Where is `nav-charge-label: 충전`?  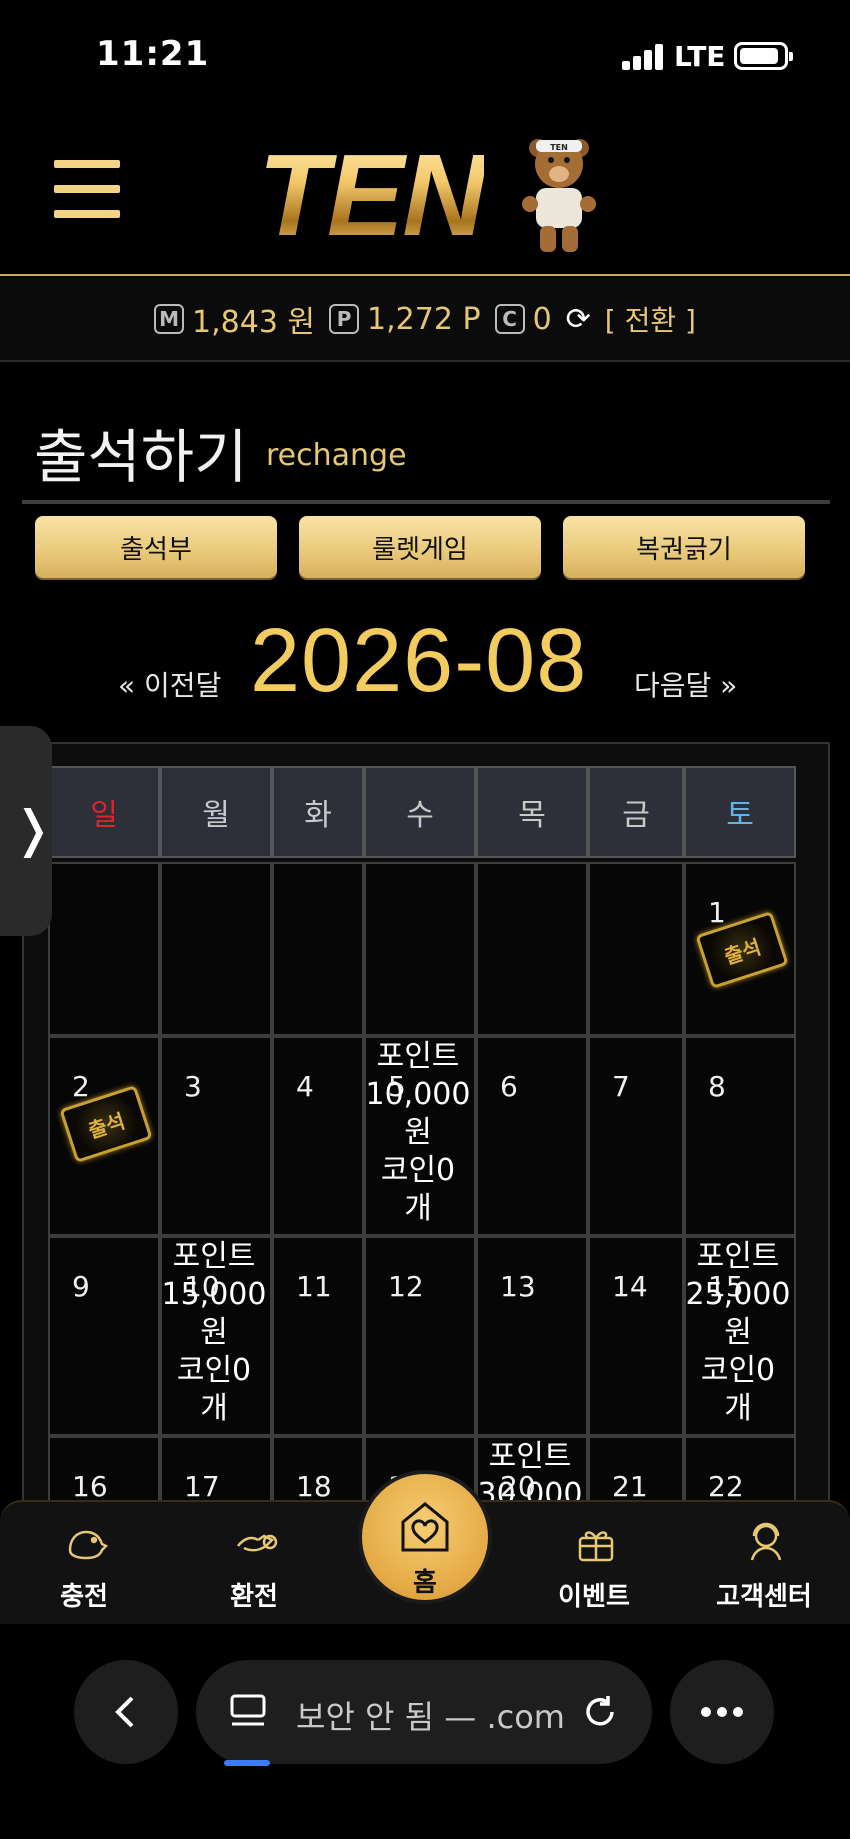
nav-charge-label: 충전 is located at coordinates (84, 1597).